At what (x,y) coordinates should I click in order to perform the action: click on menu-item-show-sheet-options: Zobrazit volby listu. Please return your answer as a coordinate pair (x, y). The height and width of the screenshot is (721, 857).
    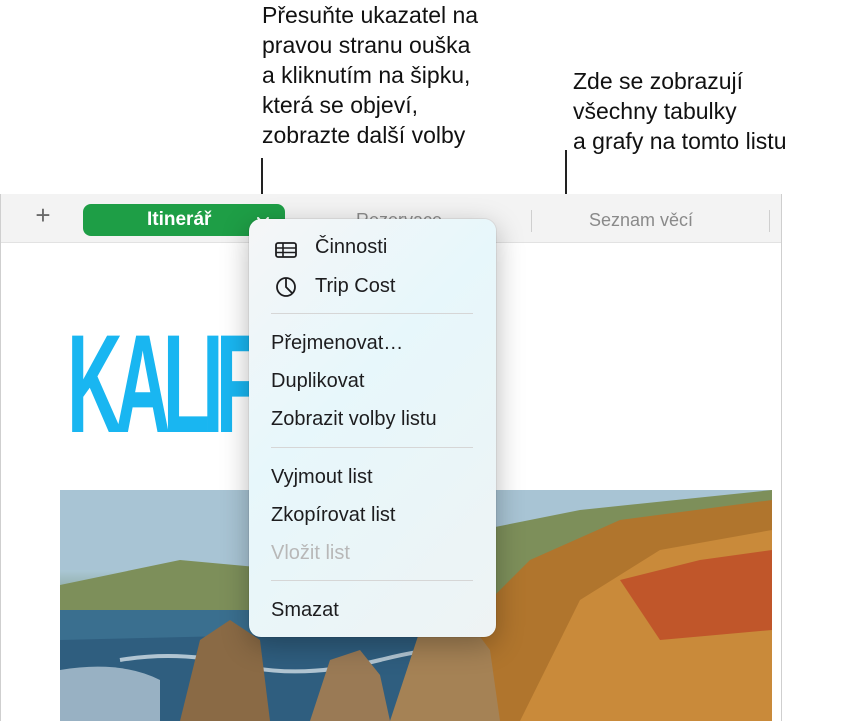
    Looking at the image, I should click on (372, 419).